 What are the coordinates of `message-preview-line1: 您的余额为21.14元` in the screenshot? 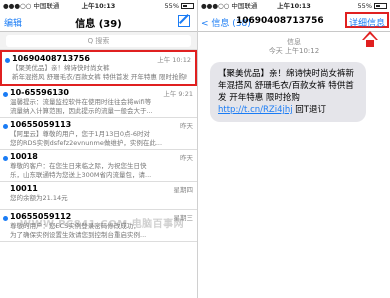 It's located at (39, 198).